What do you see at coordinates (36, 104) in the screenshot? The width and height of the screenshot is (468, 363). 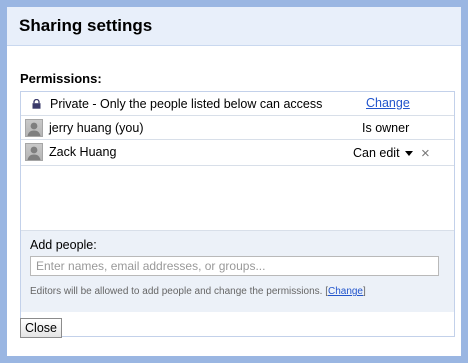 I see `lock-icon` at bounding box center [36, 104].